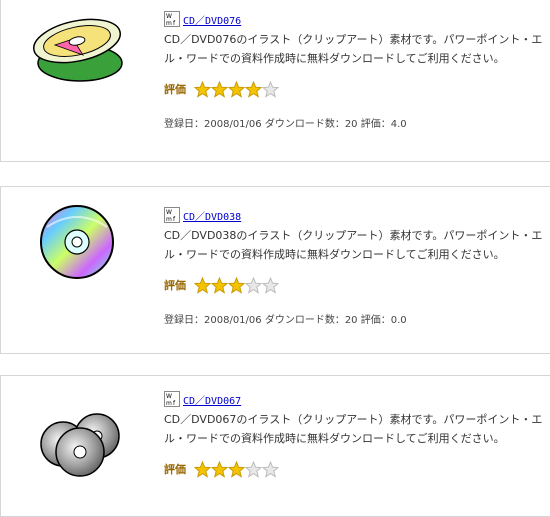 The width and height of the screenshot is (550, 517). What do you see at coordinates (353, 235) in the screenshot?
I see `description-line: CD／DVD038のイラスト（クリップアート）素材です。パワーポイント・エ` at bounding box center [353, 235].